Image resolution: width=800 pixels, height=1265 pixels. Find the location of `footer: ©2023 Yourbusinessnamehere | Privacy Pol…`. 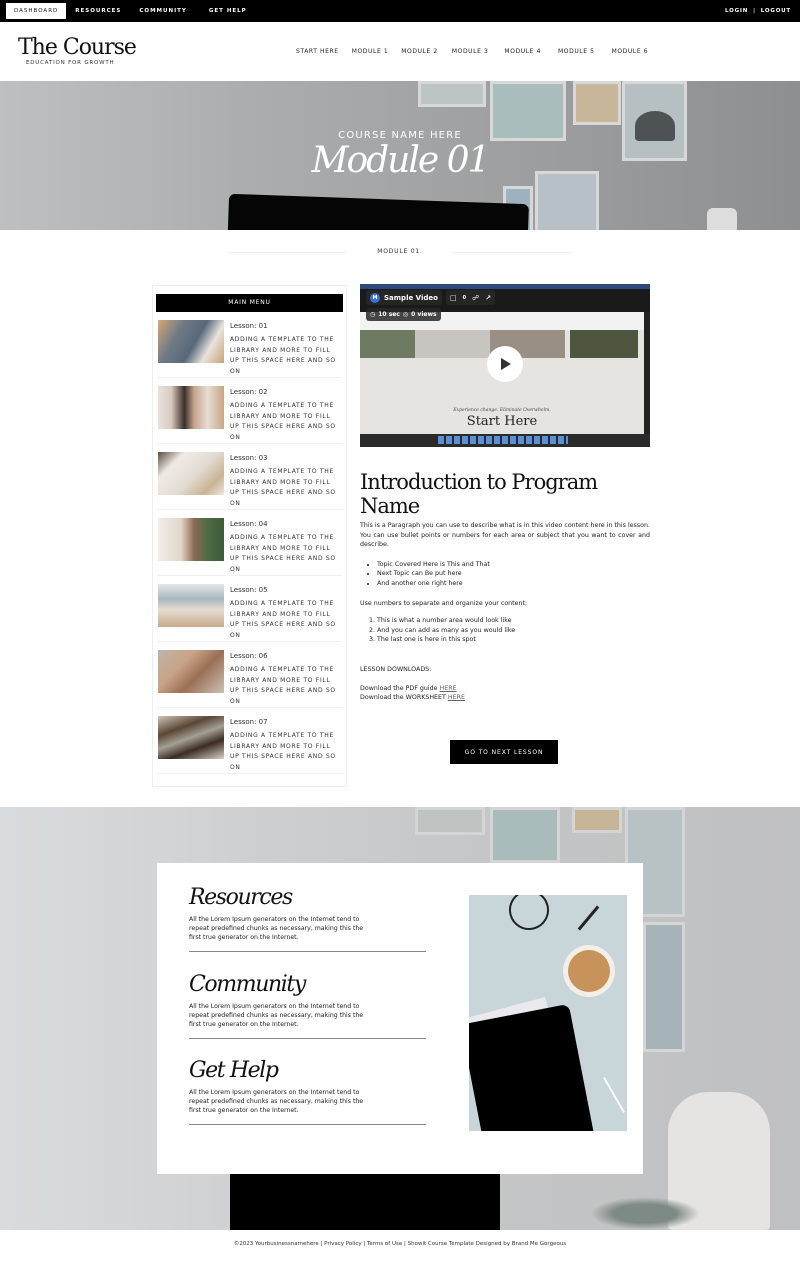

footer: ©2023 Yourbusinessnamehere | Privacy Pol… is located at coordinates (400, 1244).